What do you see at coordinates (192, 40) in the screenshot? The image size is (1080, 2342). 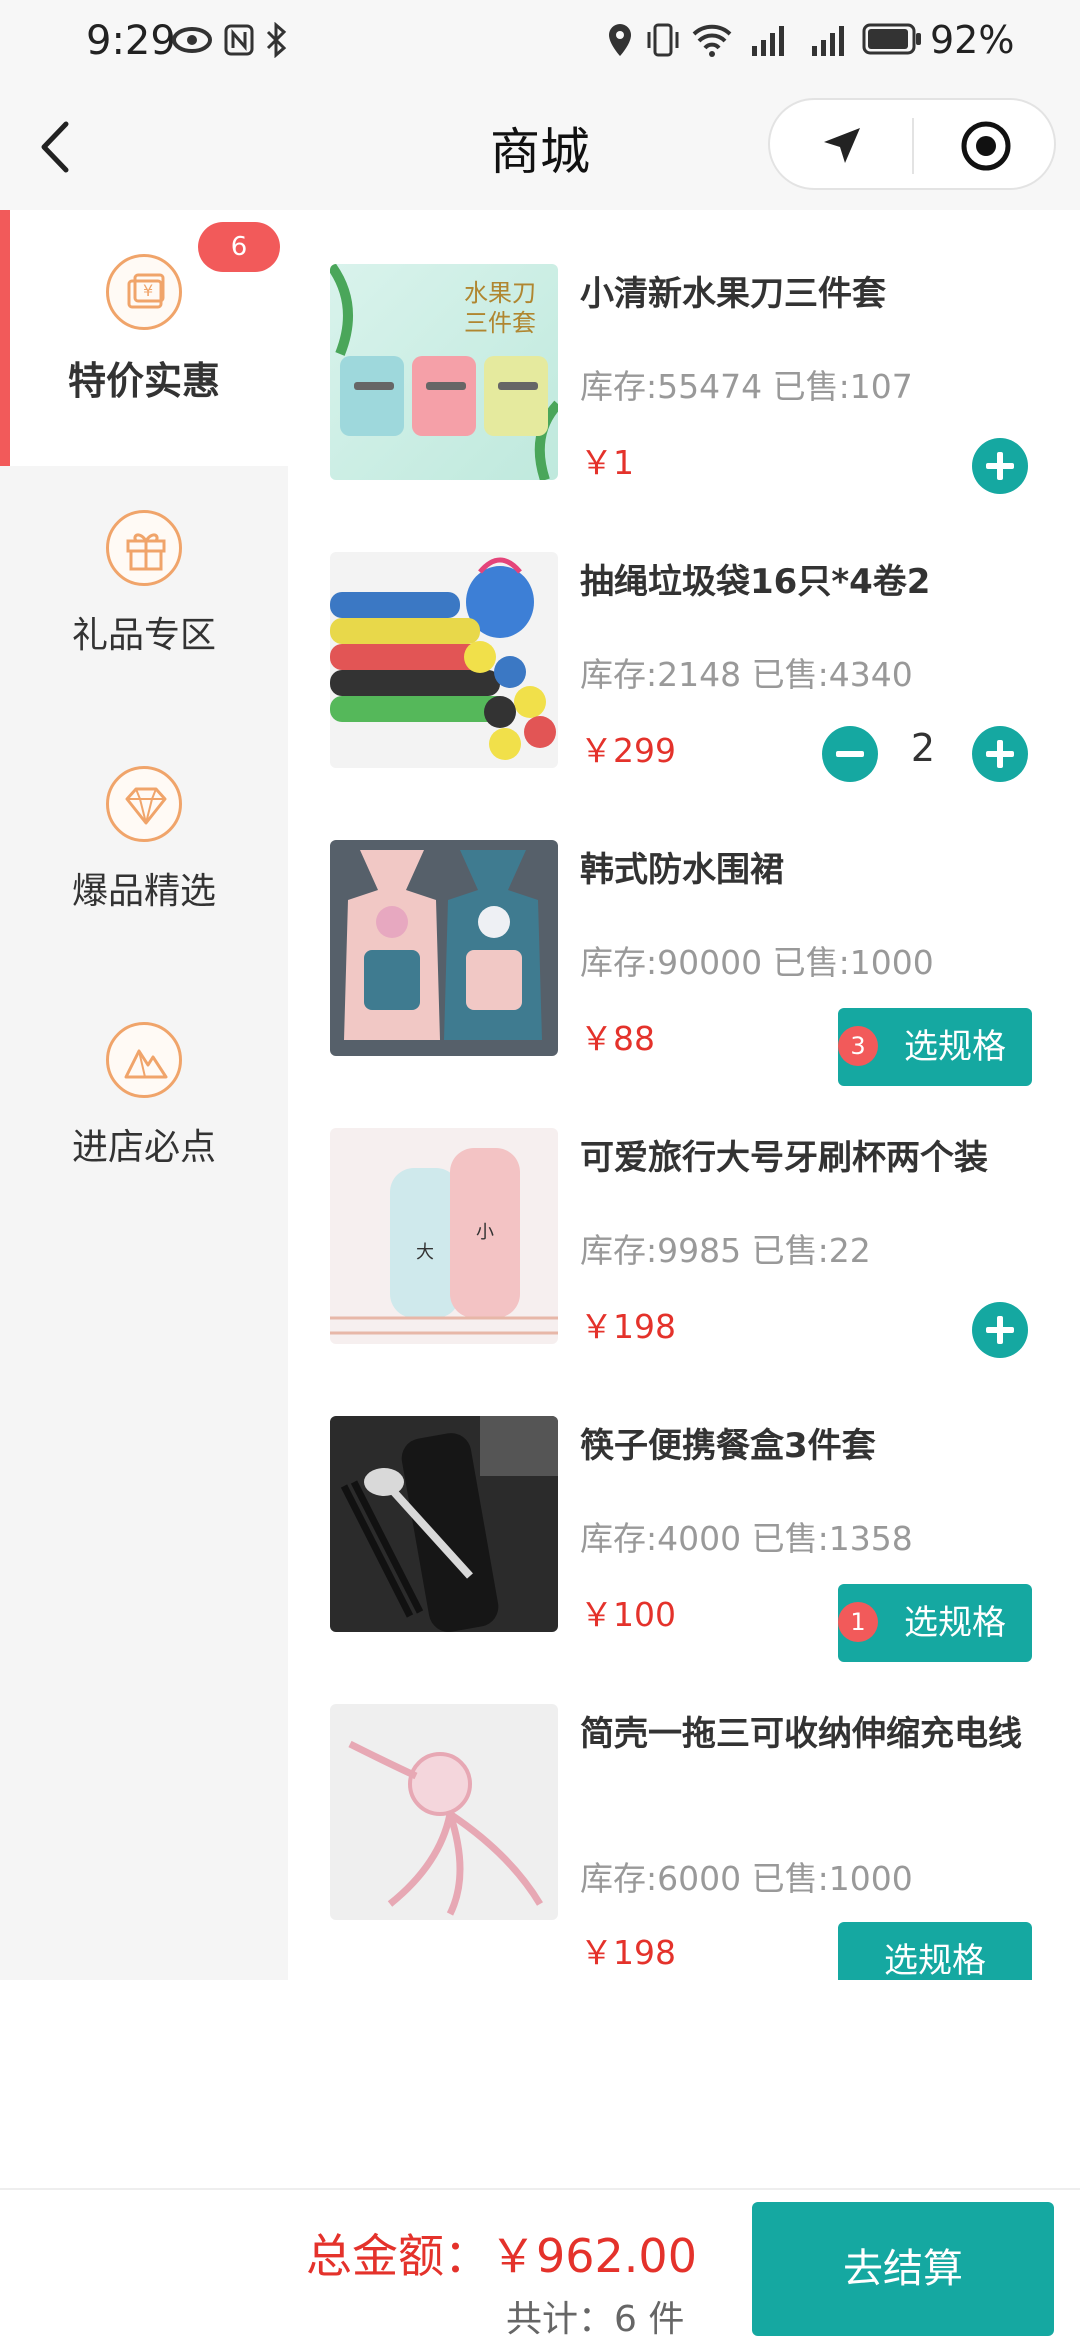 I see `eye-icon` at bounding box center [192, 40].